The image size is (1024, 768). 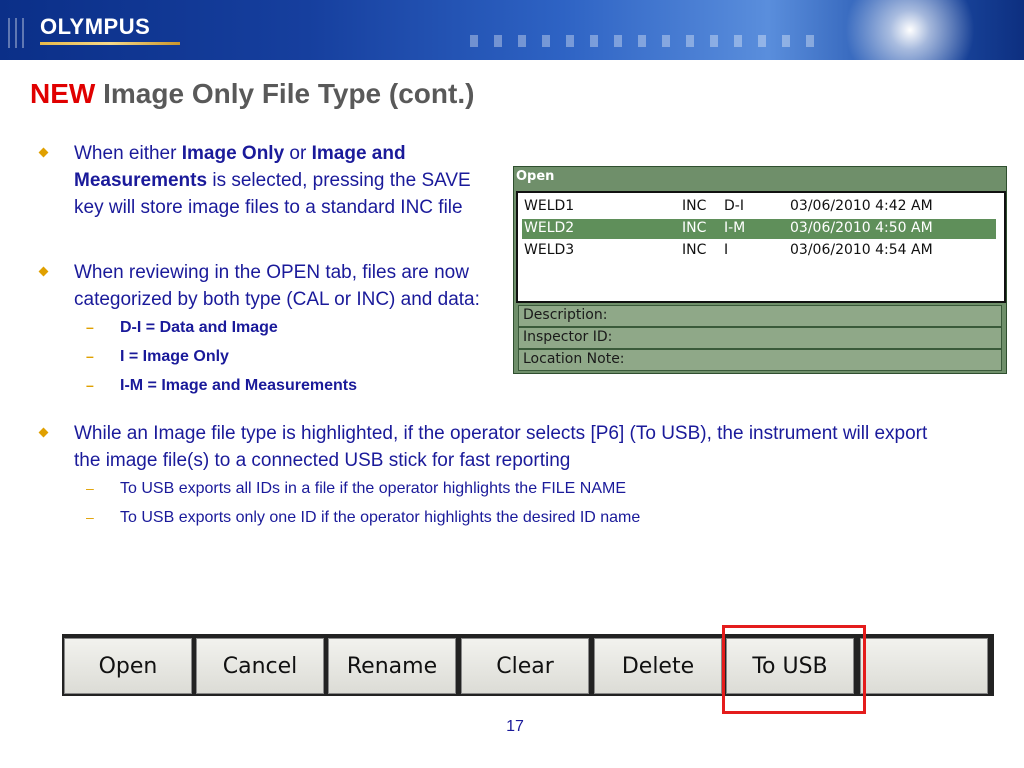 I want to click on sub-item-d-i: – D-I = Data and Image, so click(x=268, y=327).